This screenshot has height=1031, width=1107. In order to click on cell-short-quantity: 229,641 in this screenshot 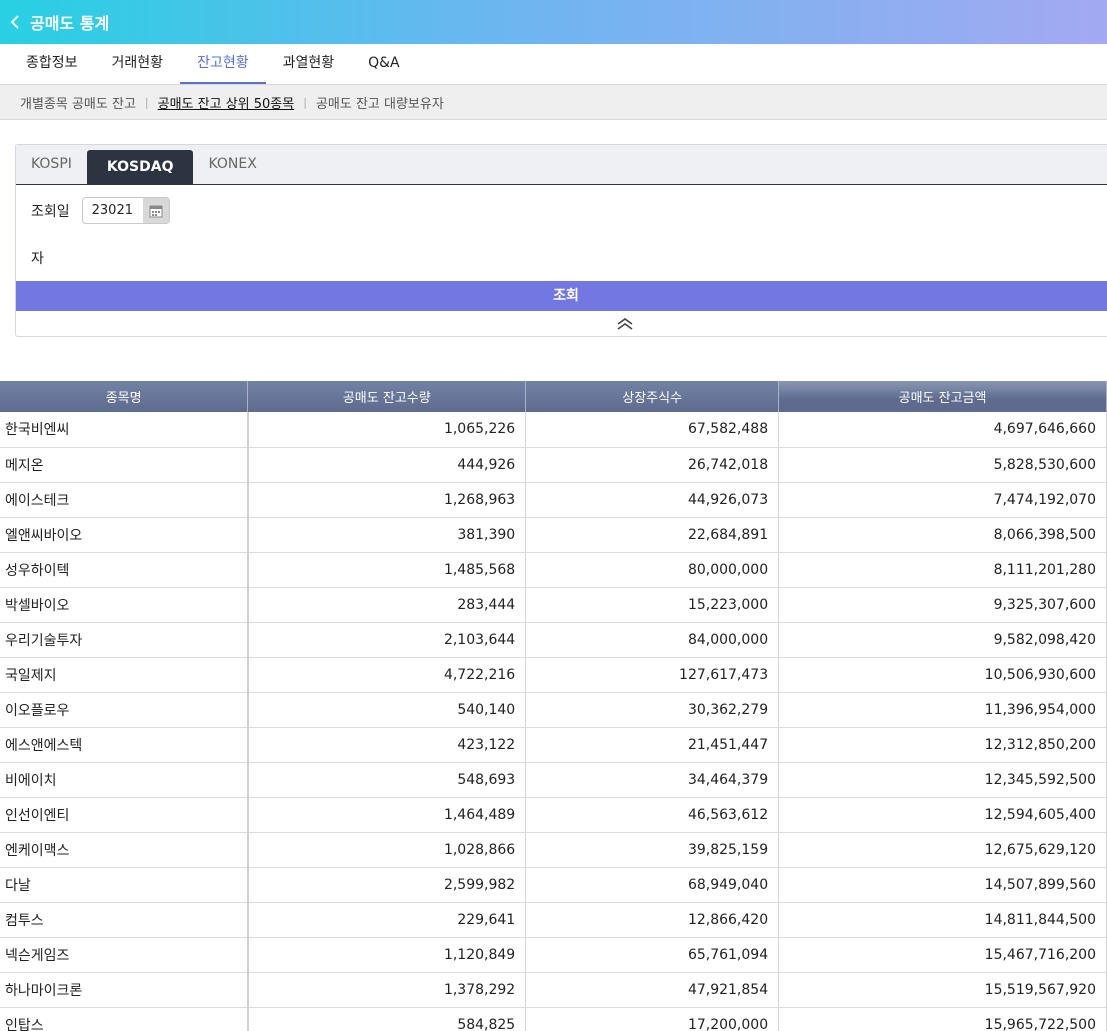, I will do `click(387, 920)`.